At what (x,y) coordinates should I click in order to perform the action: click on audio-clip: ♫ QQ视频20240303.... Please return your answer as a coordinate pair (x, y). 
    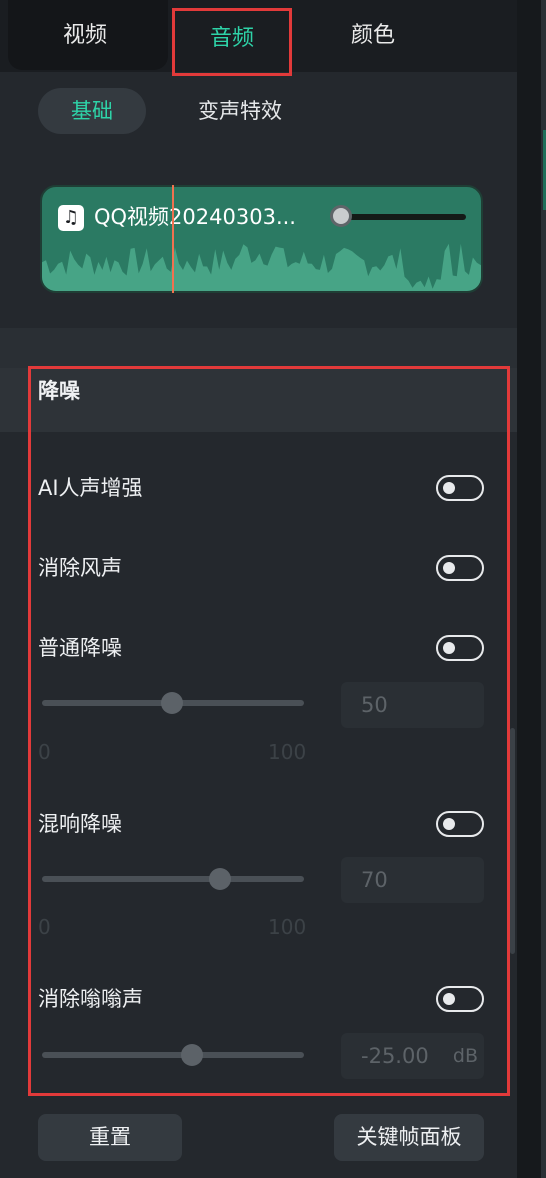
    Looking at the image, I should click on (261, 239).